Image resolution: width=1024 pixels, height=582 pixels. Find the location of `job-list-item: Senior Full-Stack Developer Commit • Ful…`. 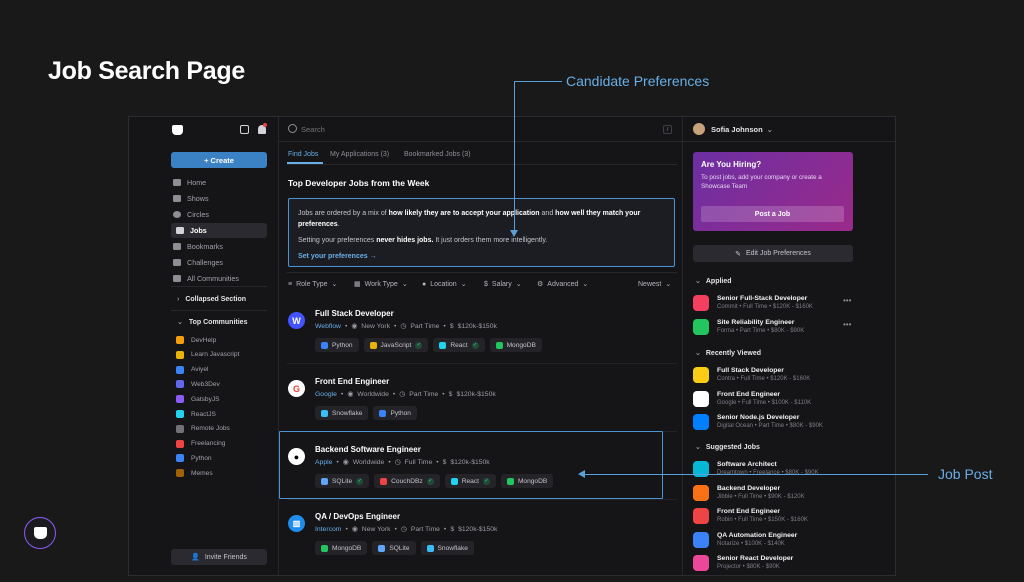

job-list-item: Senior Full-Stack Developer Commit • Ful… is located at coordinates (775, 304).